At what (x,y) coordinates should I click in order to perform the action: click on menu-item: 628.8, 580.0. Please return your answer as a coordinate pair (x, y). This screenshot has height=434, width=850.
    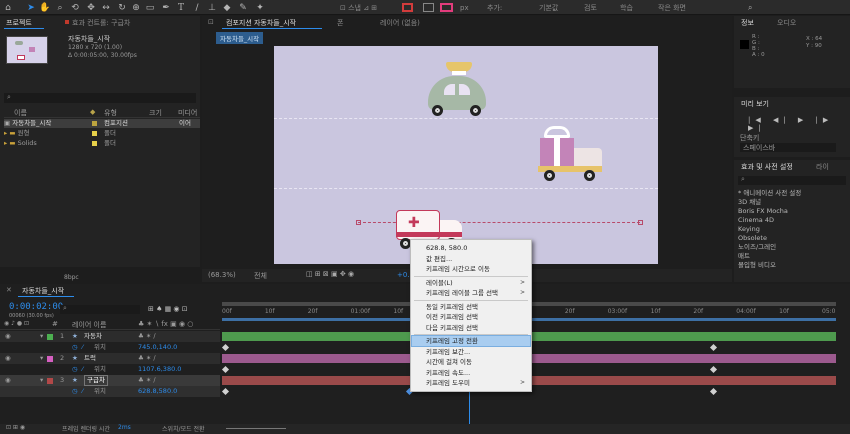
    Looking at the image, I should click on (471, 248).